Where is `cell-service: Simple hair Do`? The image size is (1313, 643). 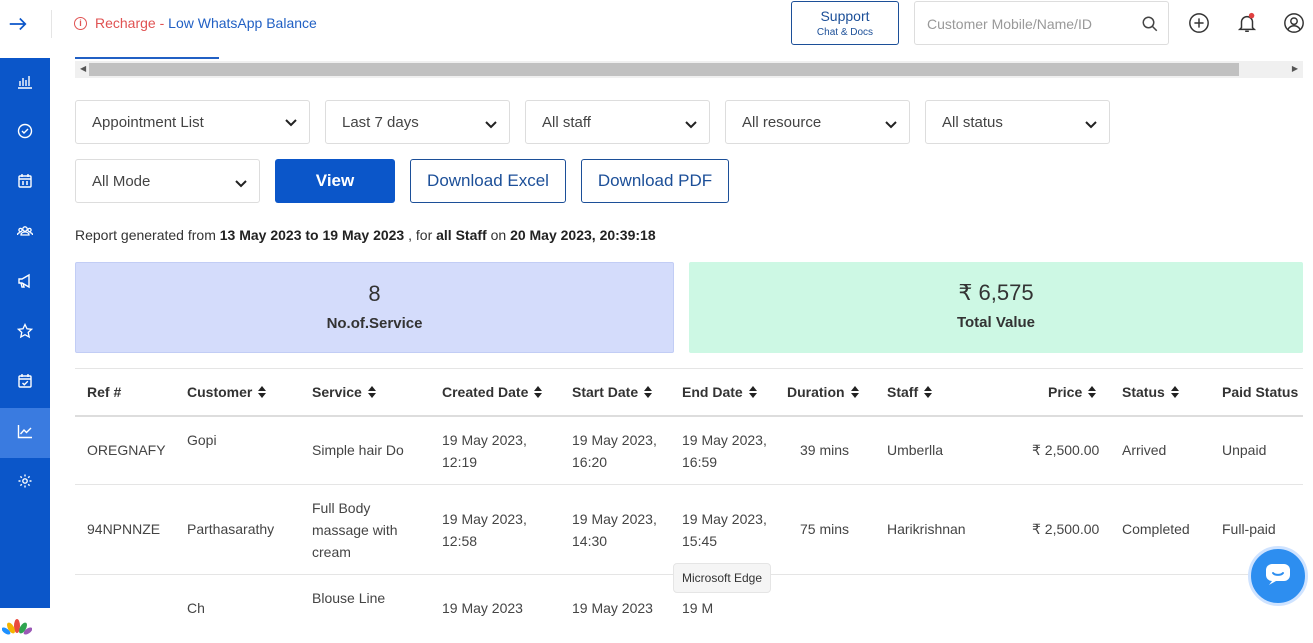 cell-service: Simple hair Do is located at coordinates (358, 450).